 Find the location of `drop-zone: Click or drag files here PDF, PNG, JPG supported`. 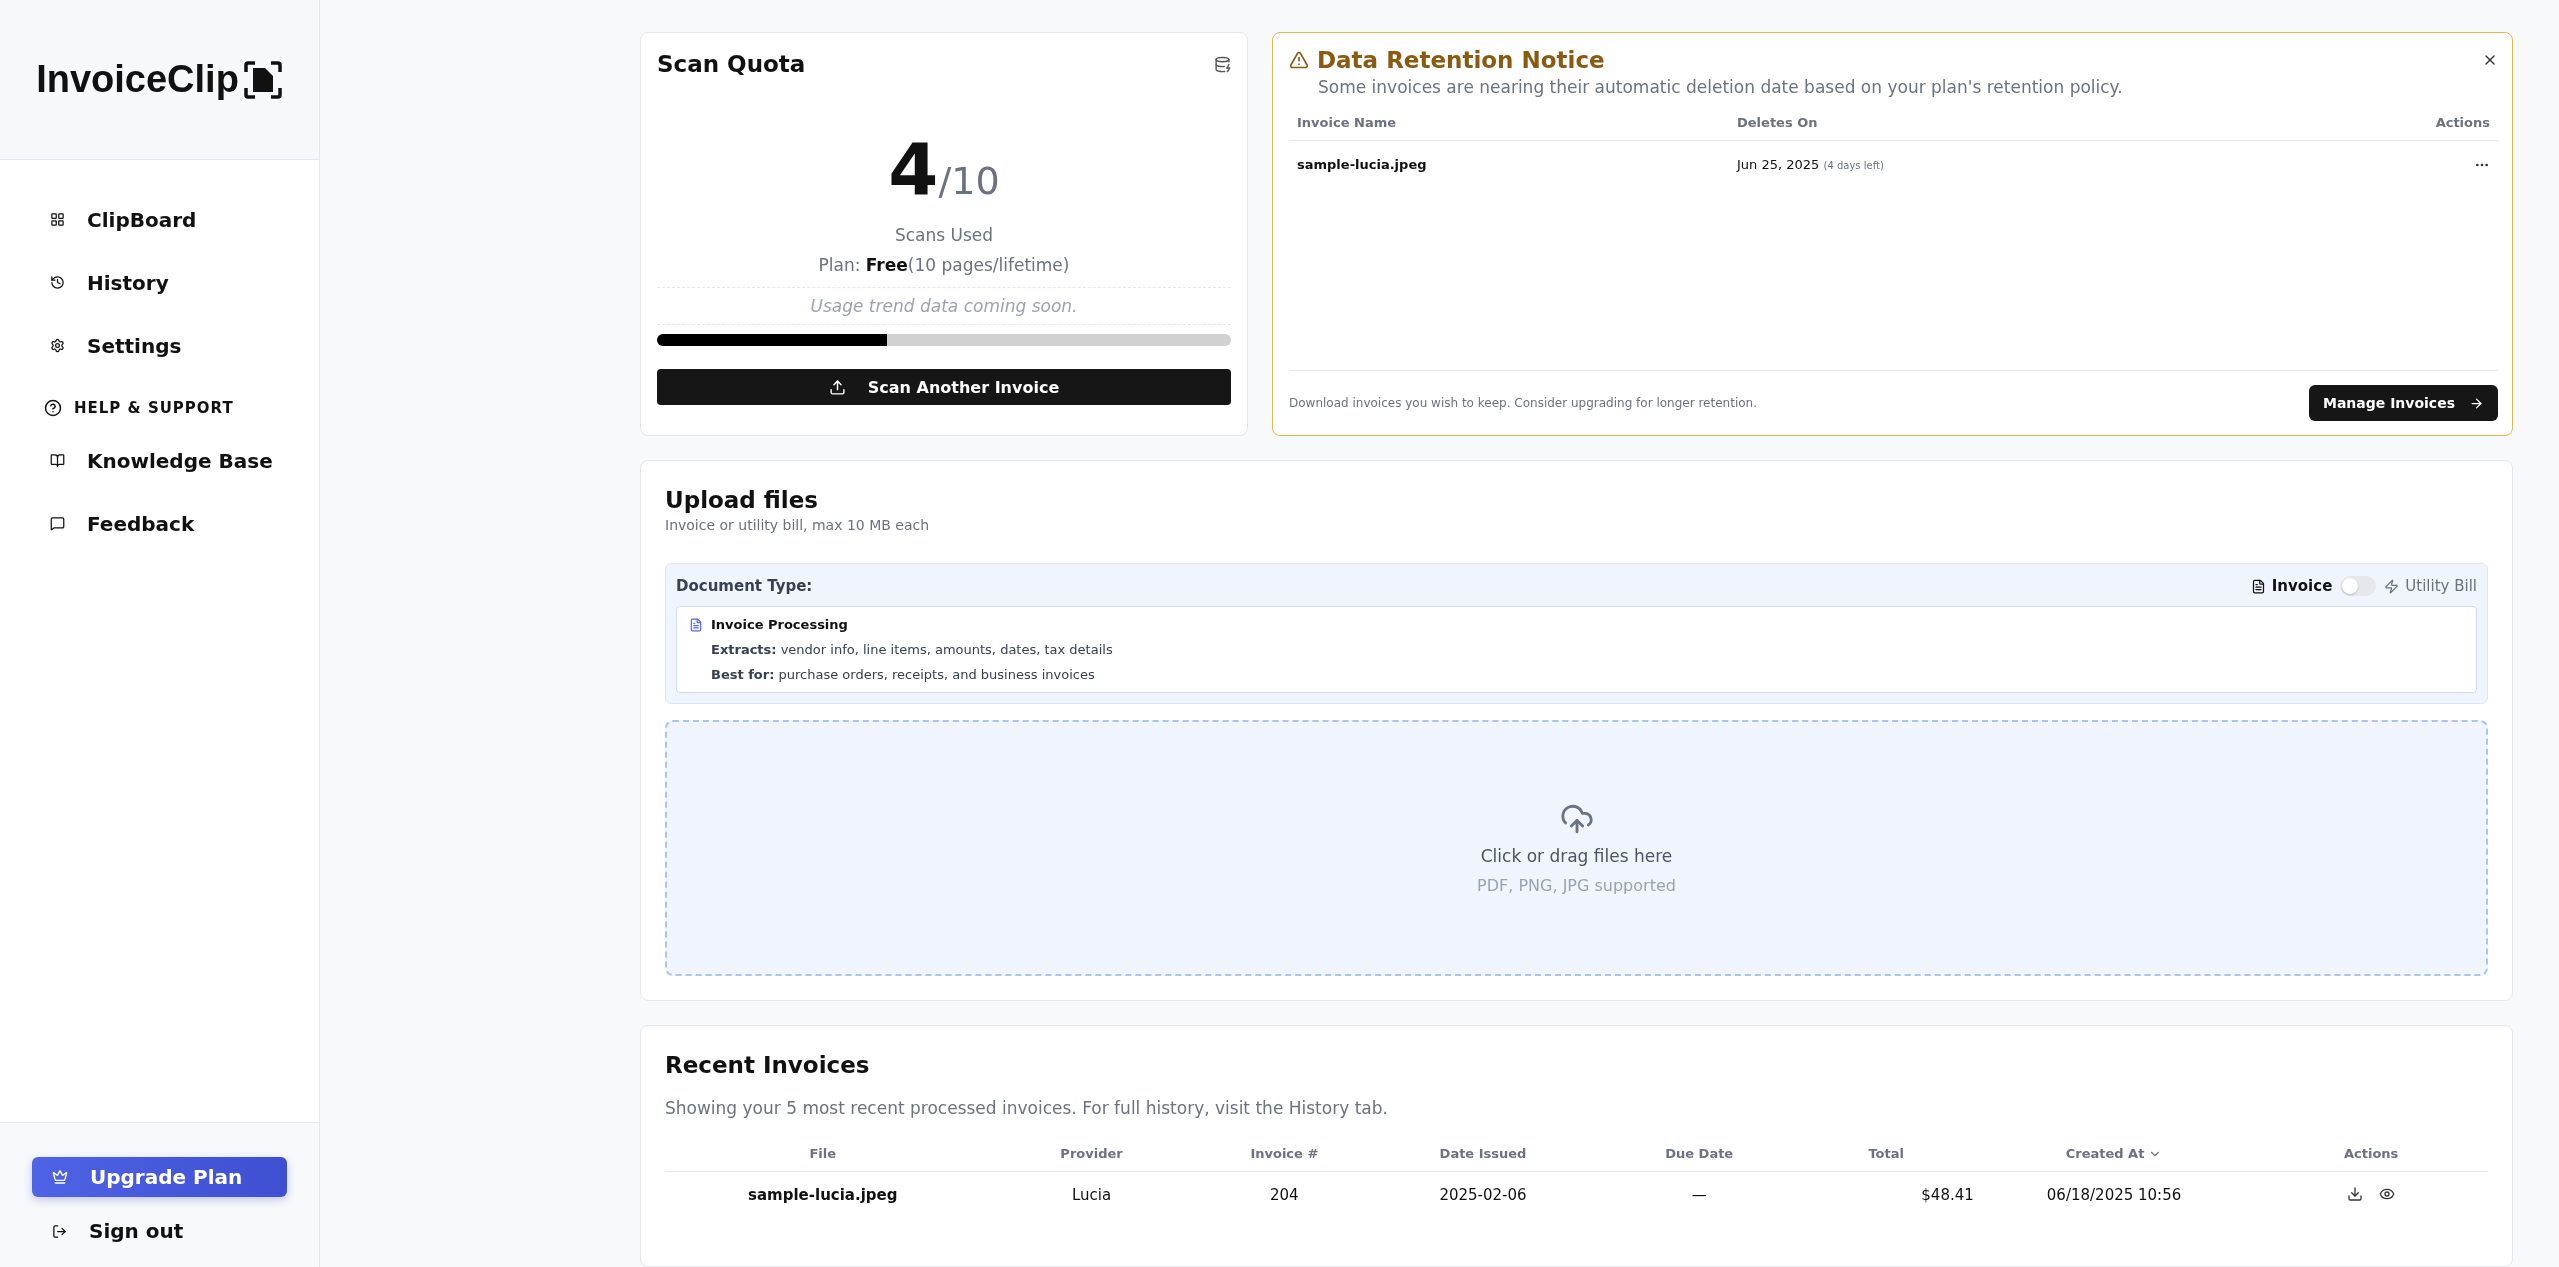

drop-zone: Click or drag files here PDF, PNG, JPG supported is located at coordinates (1576, 848).